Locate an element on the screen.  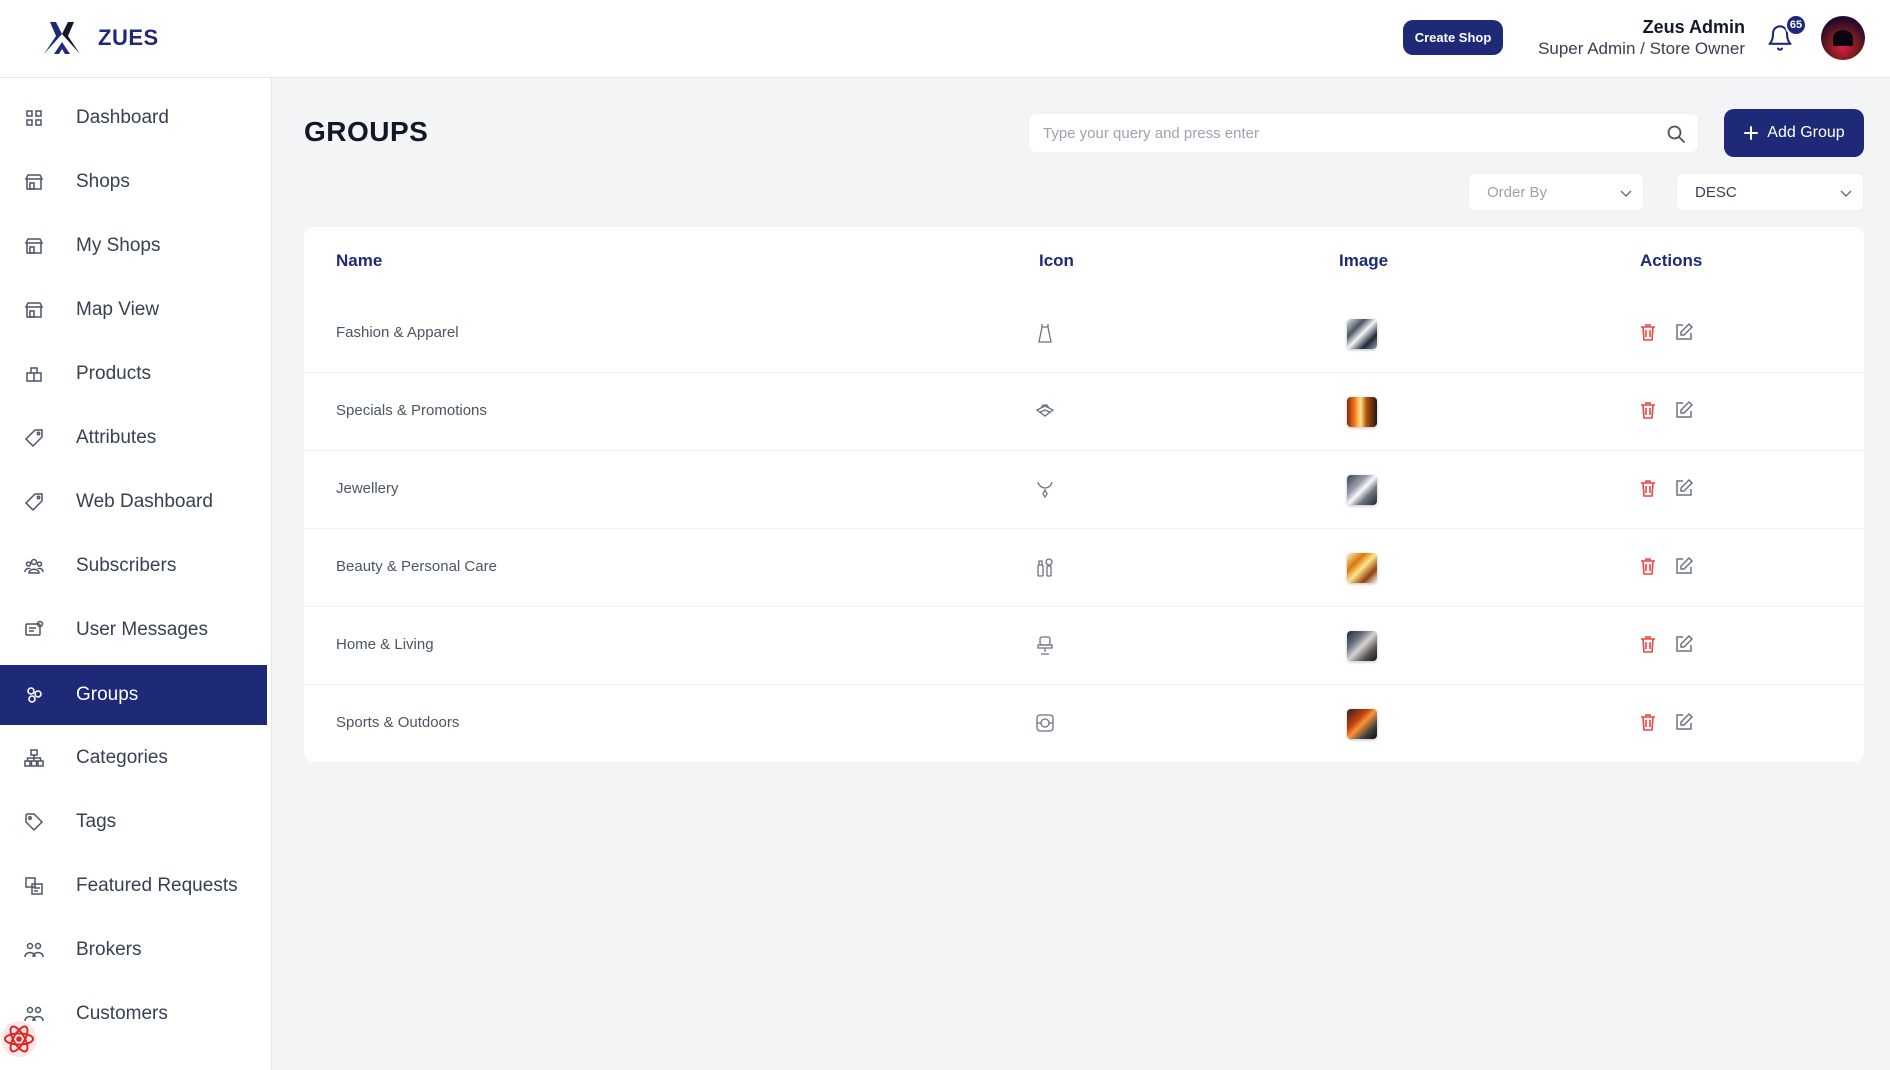
create-shop-button: Create Shop is located at coordinates (1453, 37).